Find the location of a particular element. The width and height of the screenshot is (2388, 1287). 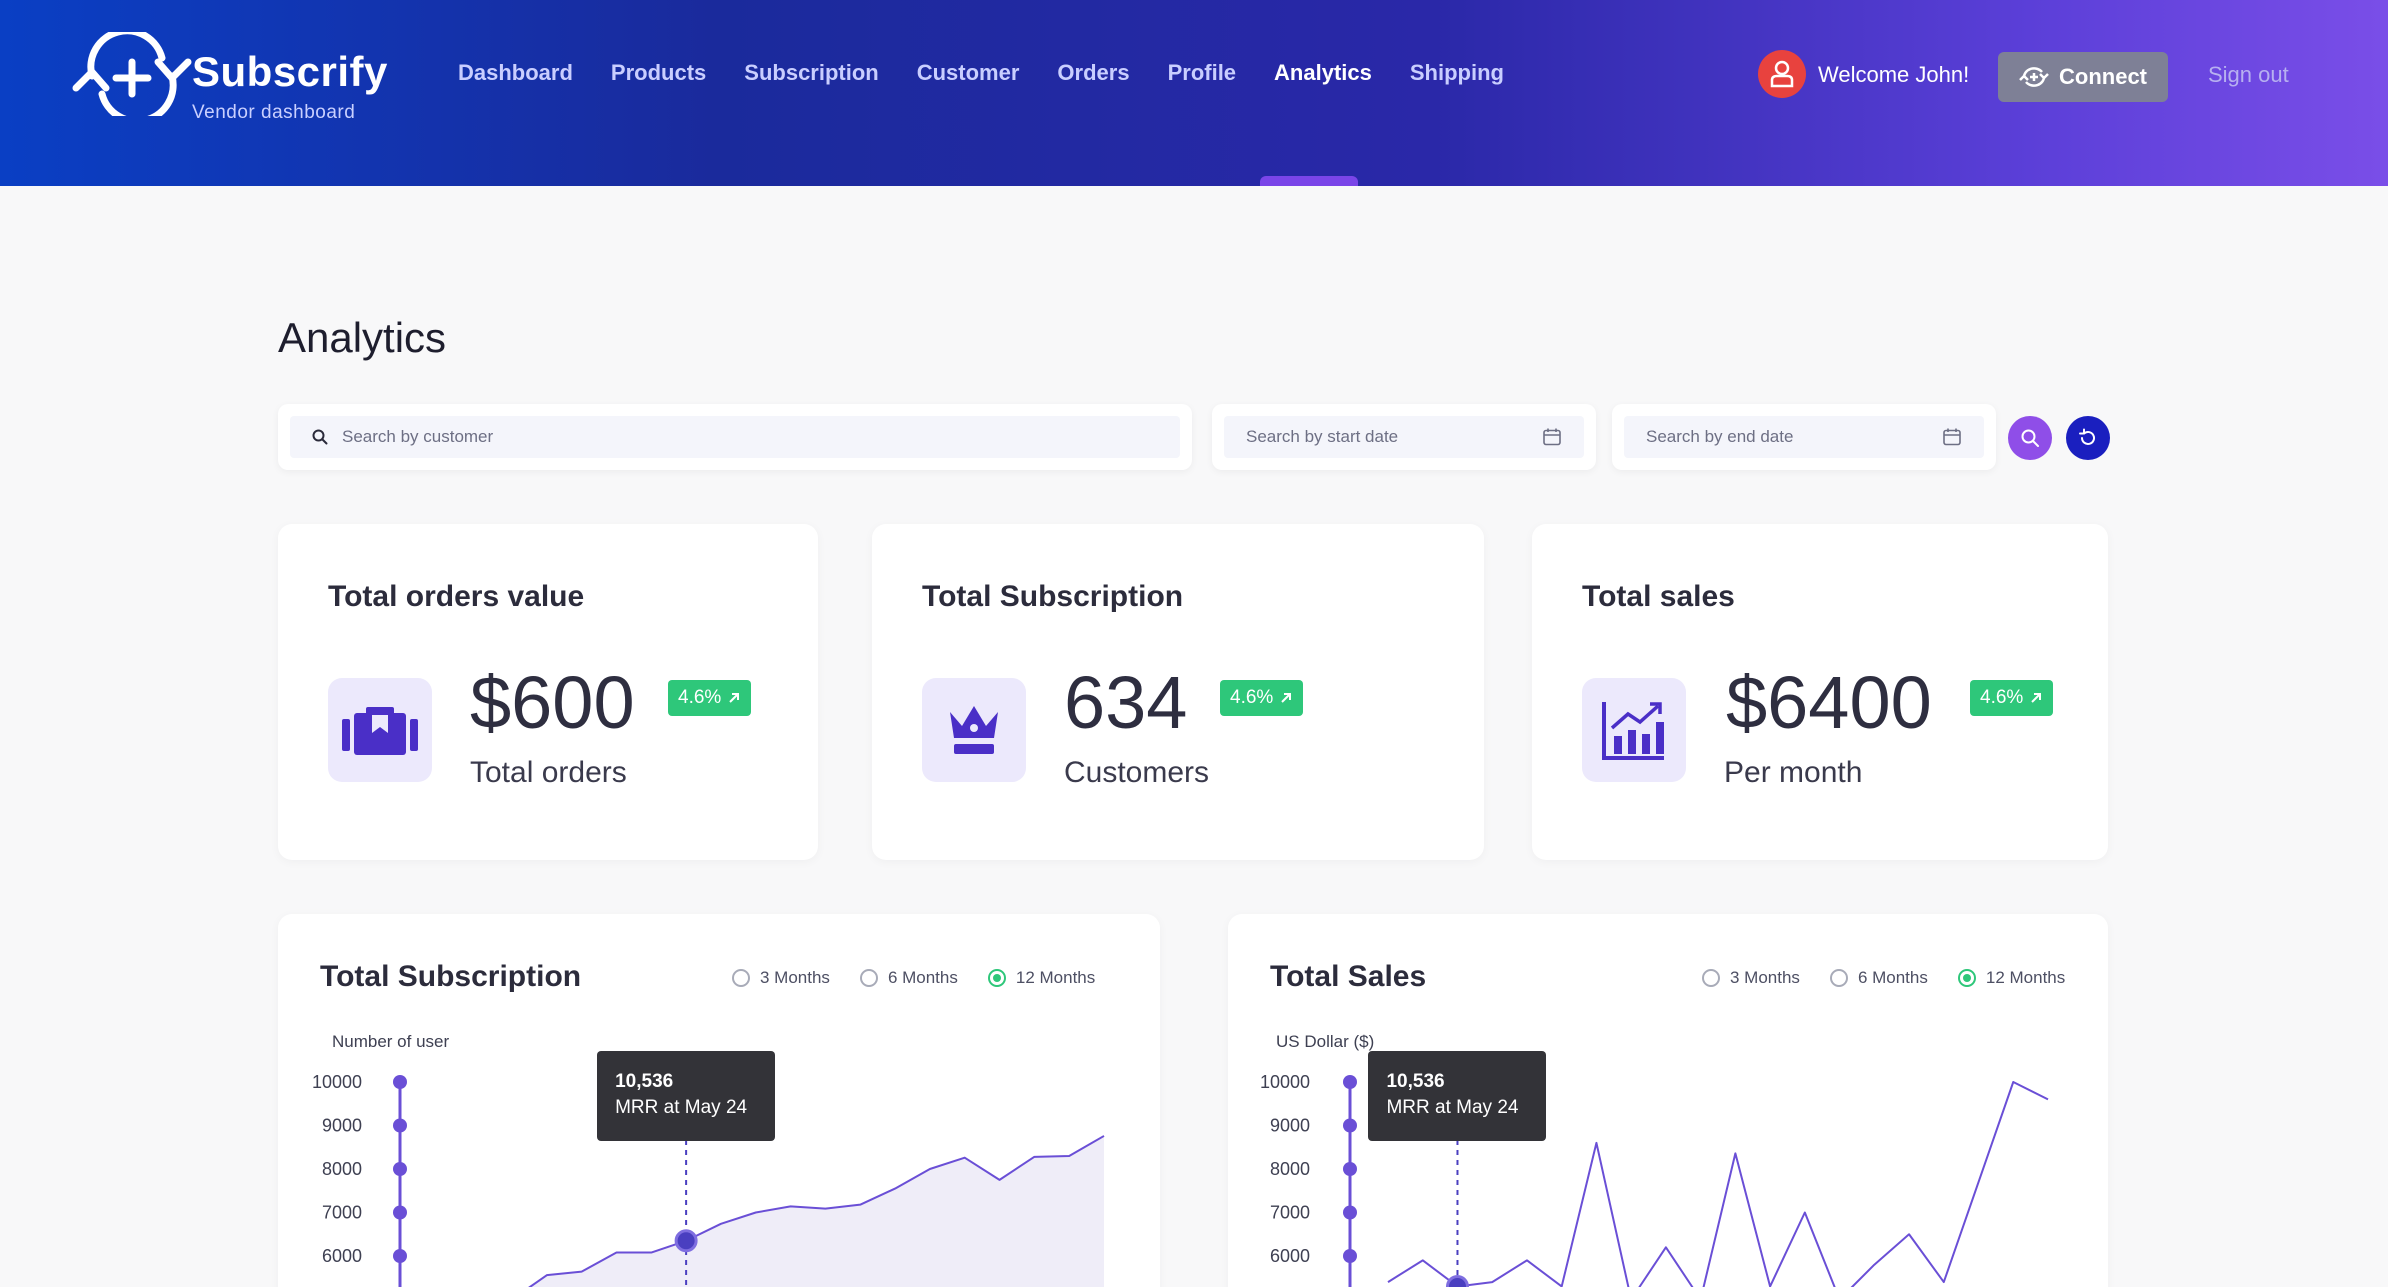

nav-subscription: Subscription is located at coordinates (811, 73).